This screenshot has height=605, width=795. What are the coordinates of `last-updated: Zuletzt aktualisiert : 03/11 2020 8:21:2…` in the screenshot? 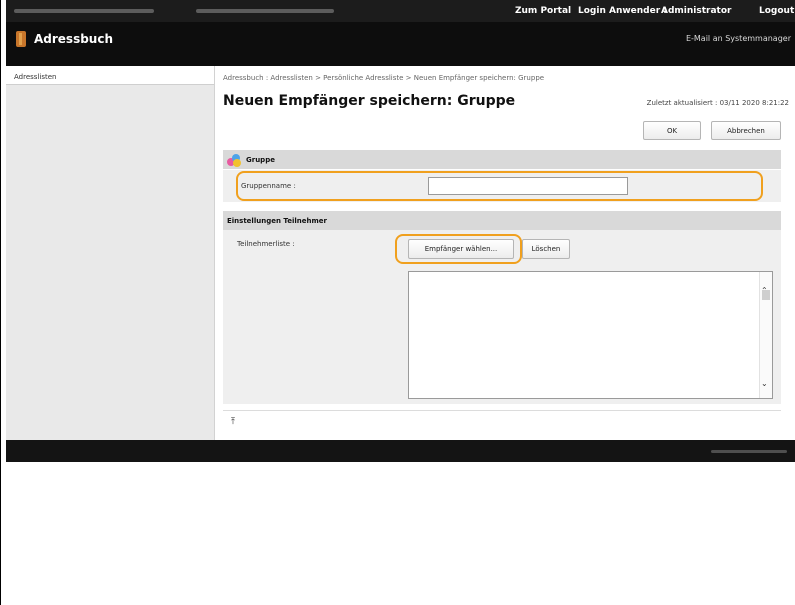 It's located at (717, 103).